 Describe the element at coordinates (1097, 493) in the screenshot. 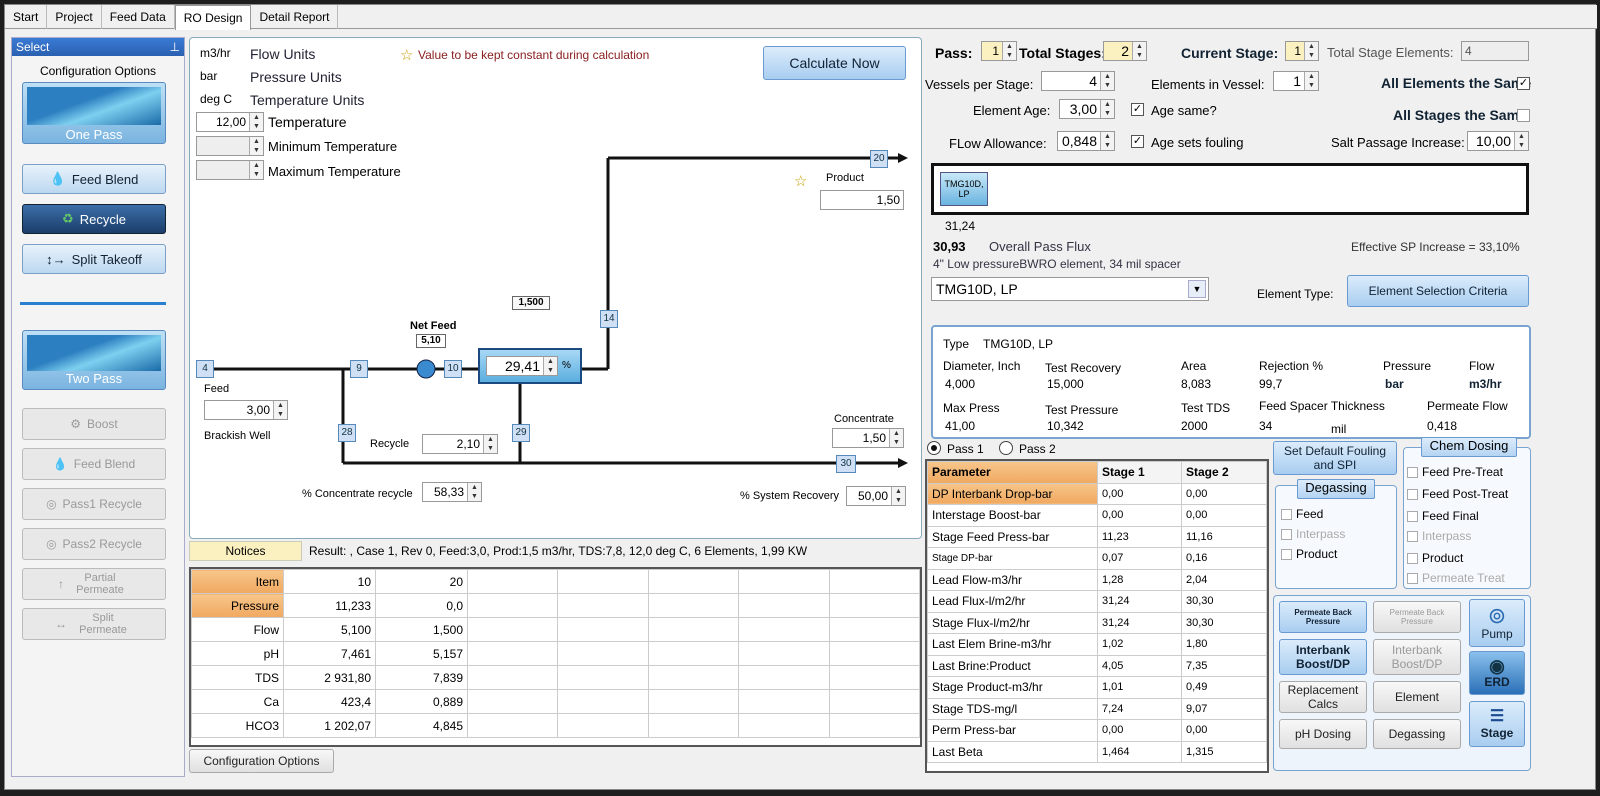

I see `table-row: DP Interbank Drop-bar 0,00 0,00` at that location.